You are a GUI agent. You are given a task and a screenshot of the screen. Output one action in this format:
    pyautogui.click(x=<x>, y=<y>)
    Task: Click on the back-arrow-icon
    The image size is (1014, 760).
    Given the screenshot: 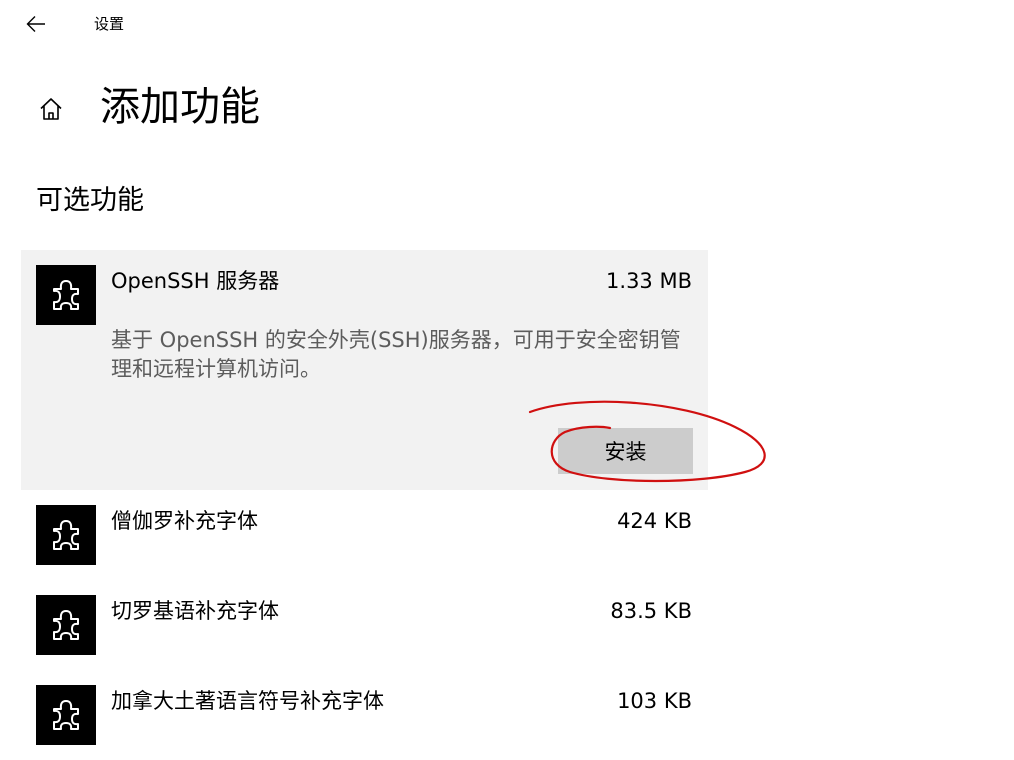 What is the action you would take?
    pyautogui.click(x=35, y=24)
    